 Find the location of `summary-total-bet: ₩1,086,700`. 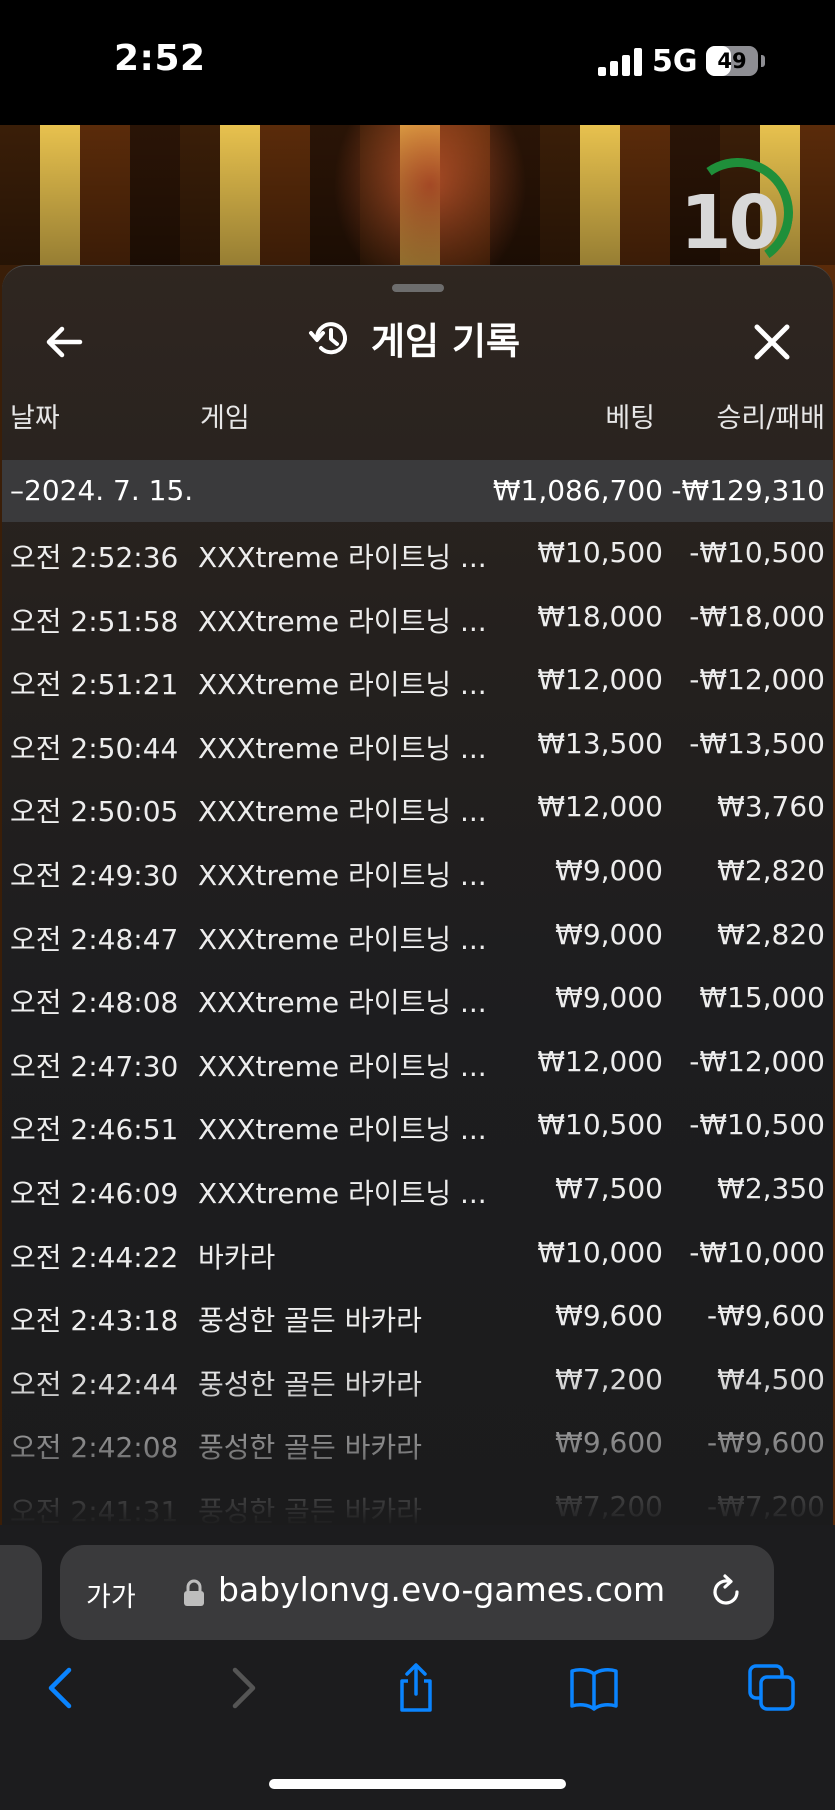

summary-total-bet: ₩1,086,700 is located at coordinates (577, 490).